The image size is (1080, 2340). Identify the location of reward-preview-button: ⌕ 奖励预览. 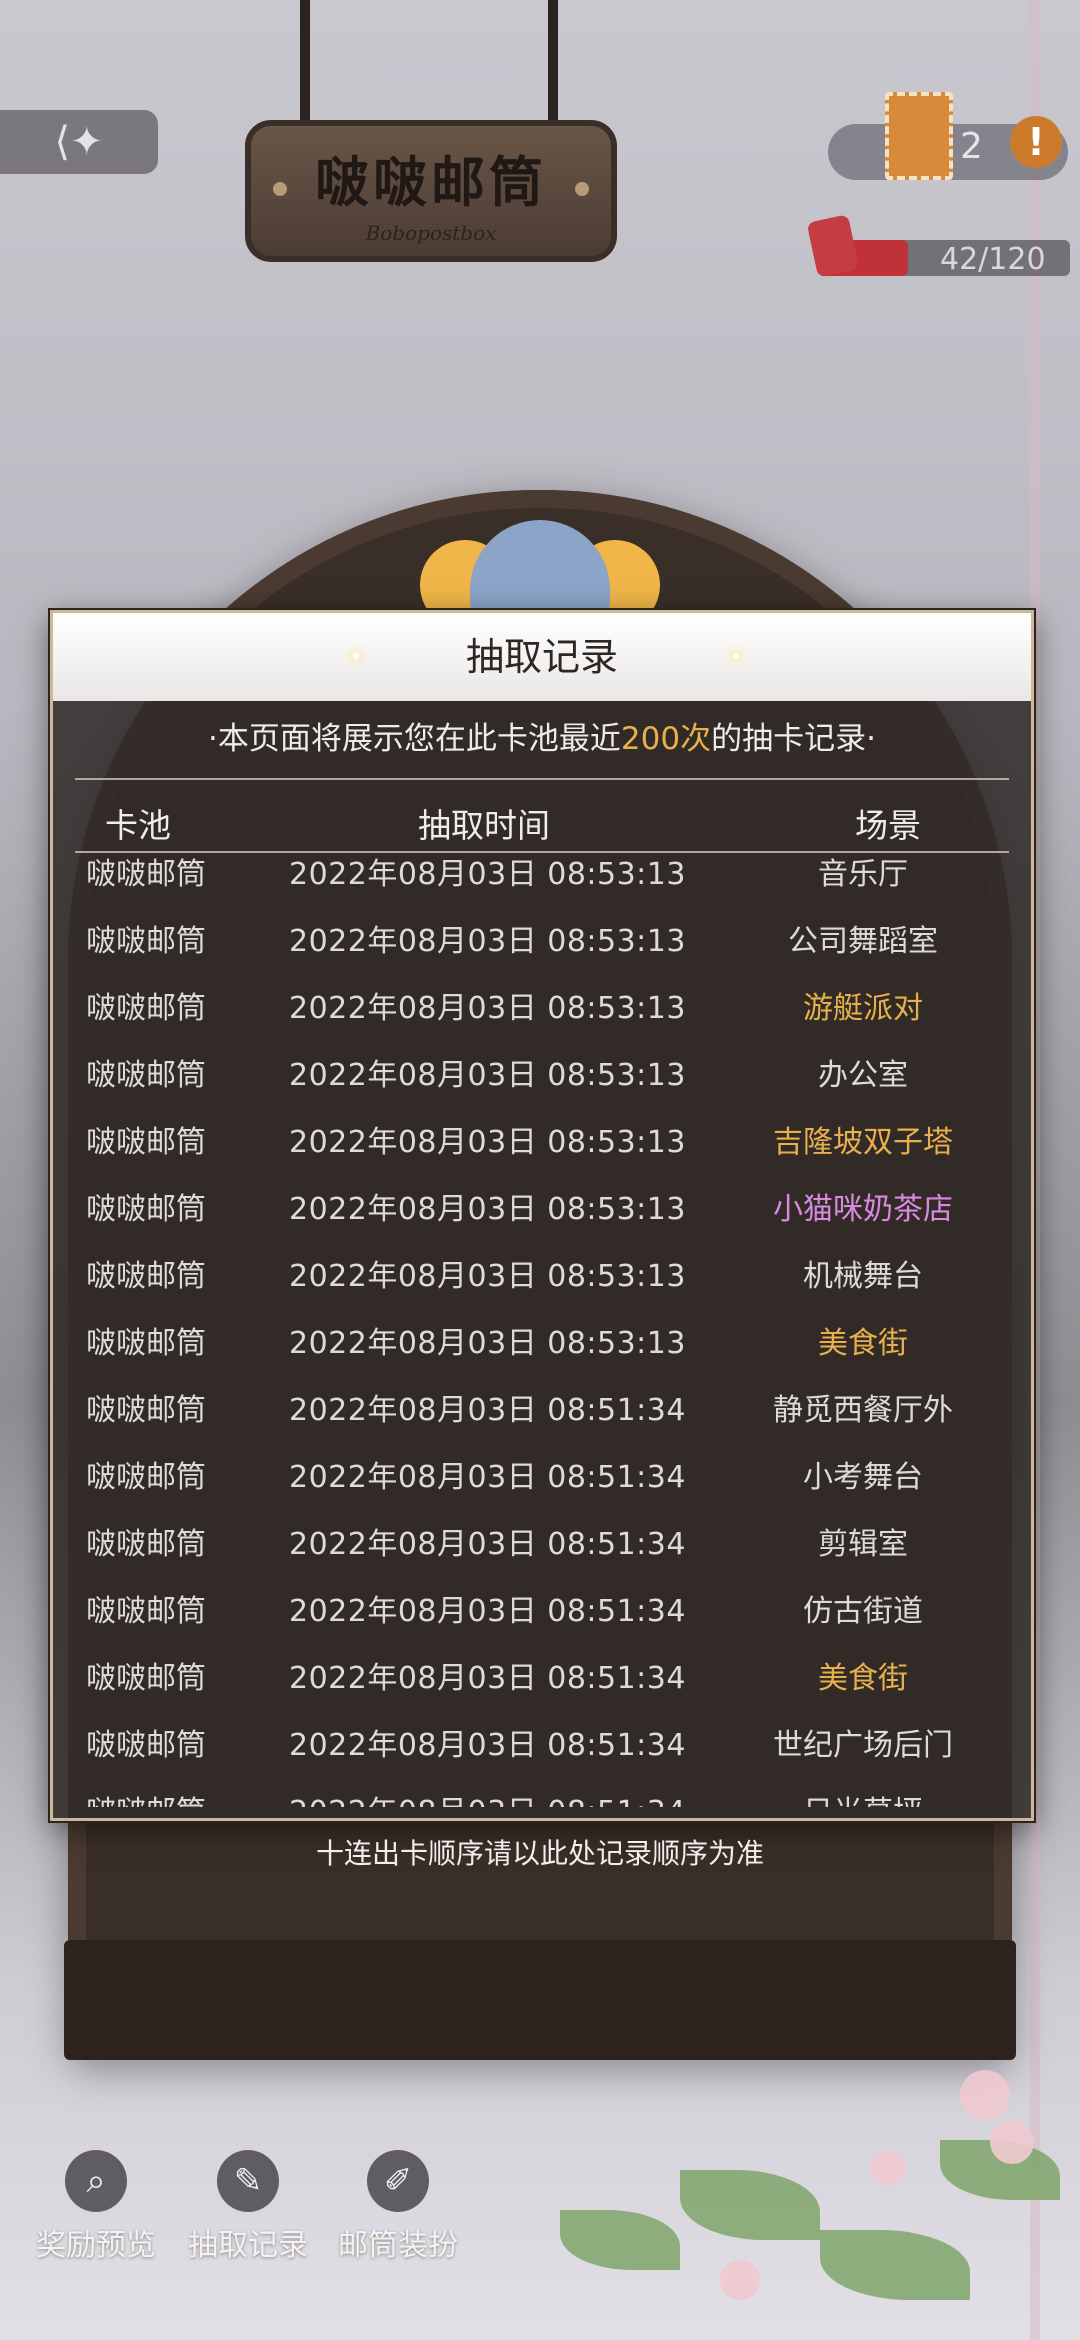
(96, 2207).